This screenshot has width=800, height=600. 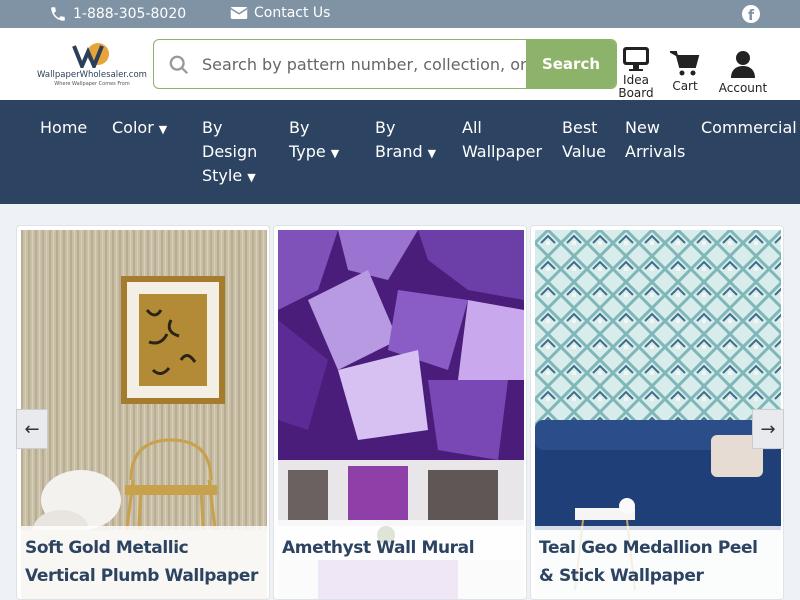 What do you see at coordinates (405, 141) in the screenshot?
I see `nav-item-brand: By Brand ▼` at bounding box center [405, 141].